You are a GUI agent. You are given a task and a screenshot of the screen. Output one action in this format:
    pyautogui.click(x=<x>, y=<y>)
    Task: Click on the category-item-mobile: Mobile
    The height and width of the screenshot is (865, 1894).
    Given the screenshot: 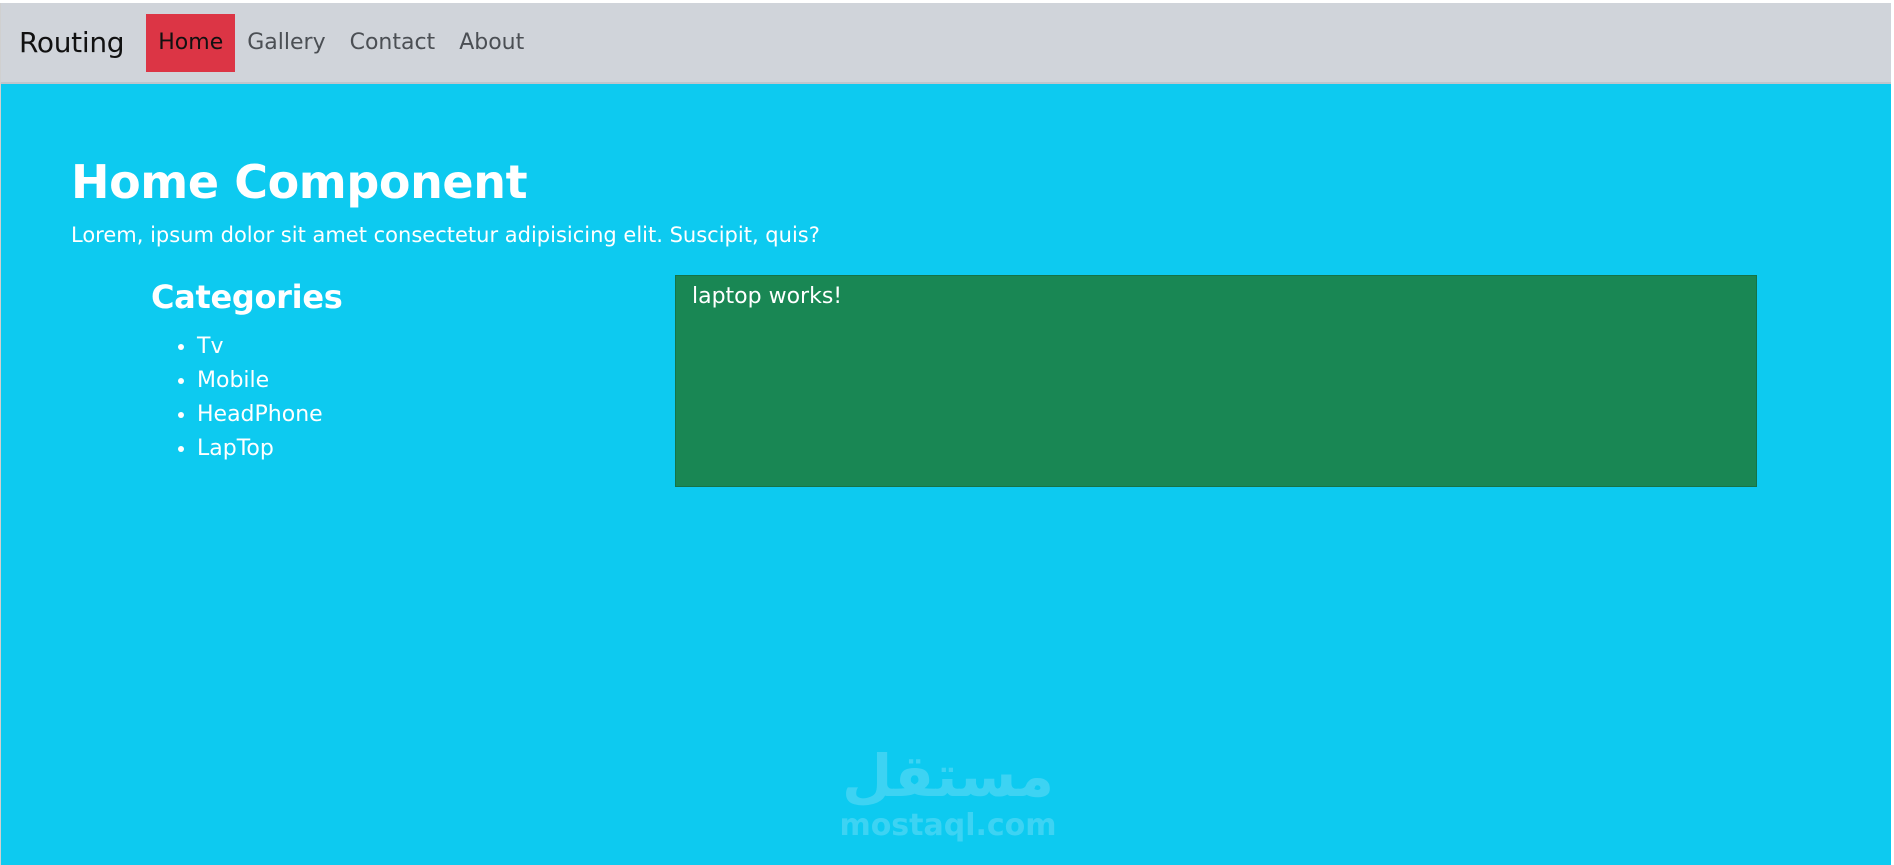 What is the action you would take?
    pyautogui.click(x=269, y=381)
    